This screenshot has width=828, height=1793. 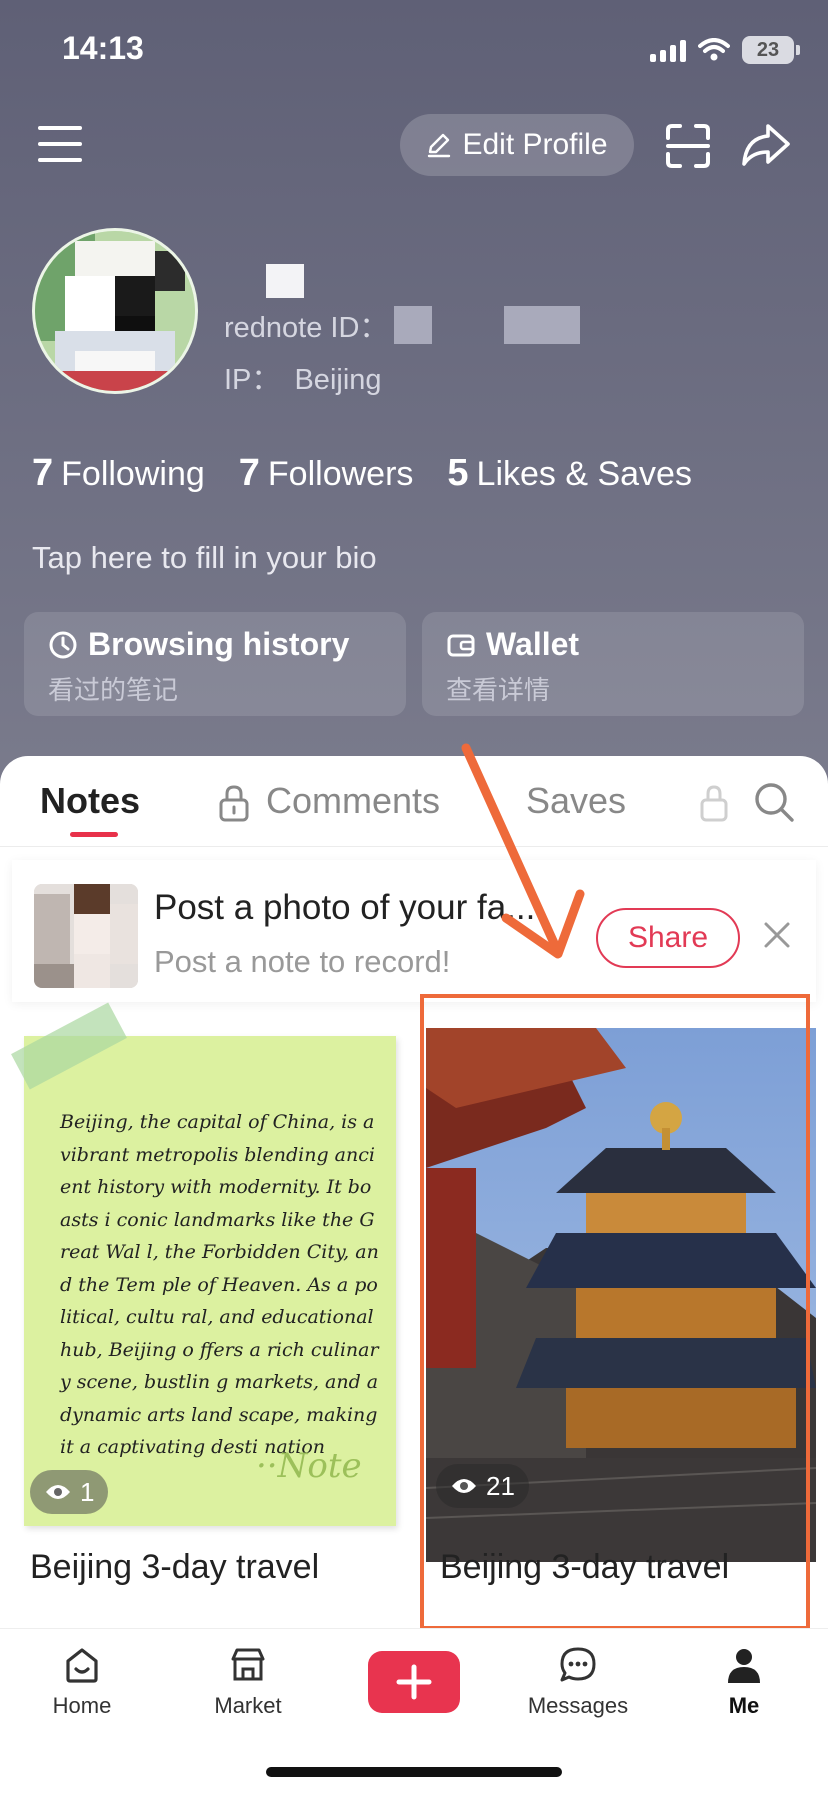 I want to click on active-tab-indicator, so click(x=94, y=834).